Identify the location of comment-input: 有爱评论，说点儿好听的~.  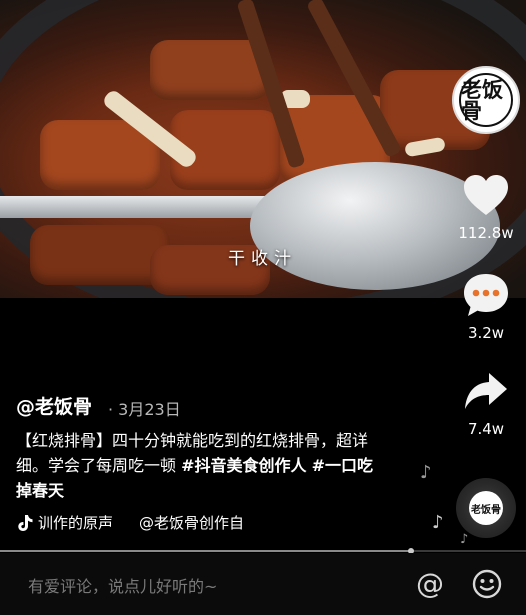
(122, 585).